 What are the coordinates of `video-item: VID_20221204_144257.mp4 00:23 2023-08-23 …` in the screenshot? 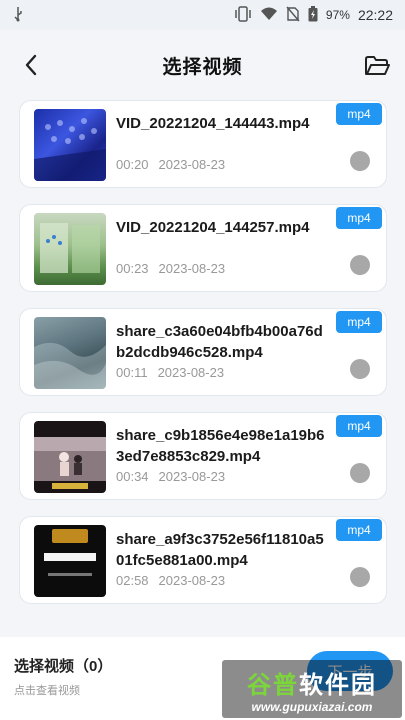 It's located at (203, 248).